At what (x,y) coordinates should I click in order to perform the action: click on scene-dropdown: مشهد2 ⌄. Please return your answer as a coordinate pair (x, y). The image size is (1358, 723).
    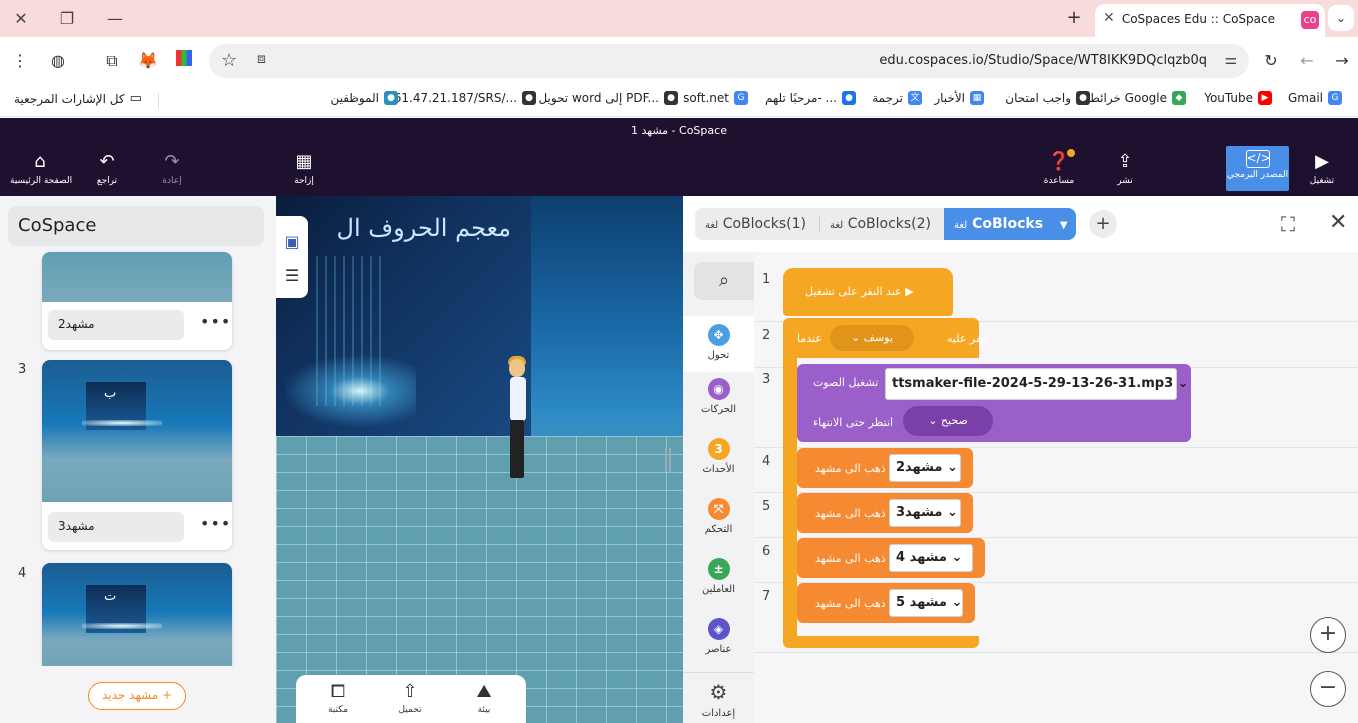
    Looking at the image, I should click on (925, 468).